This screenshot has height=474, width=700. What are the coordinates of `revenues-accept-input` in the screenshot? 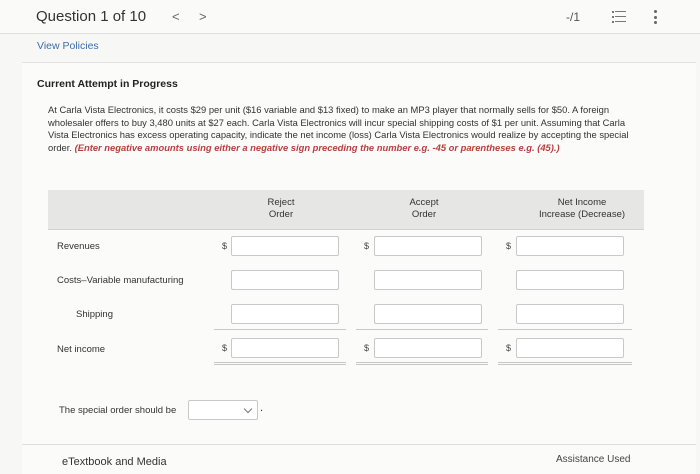 It's located at (428, 246).